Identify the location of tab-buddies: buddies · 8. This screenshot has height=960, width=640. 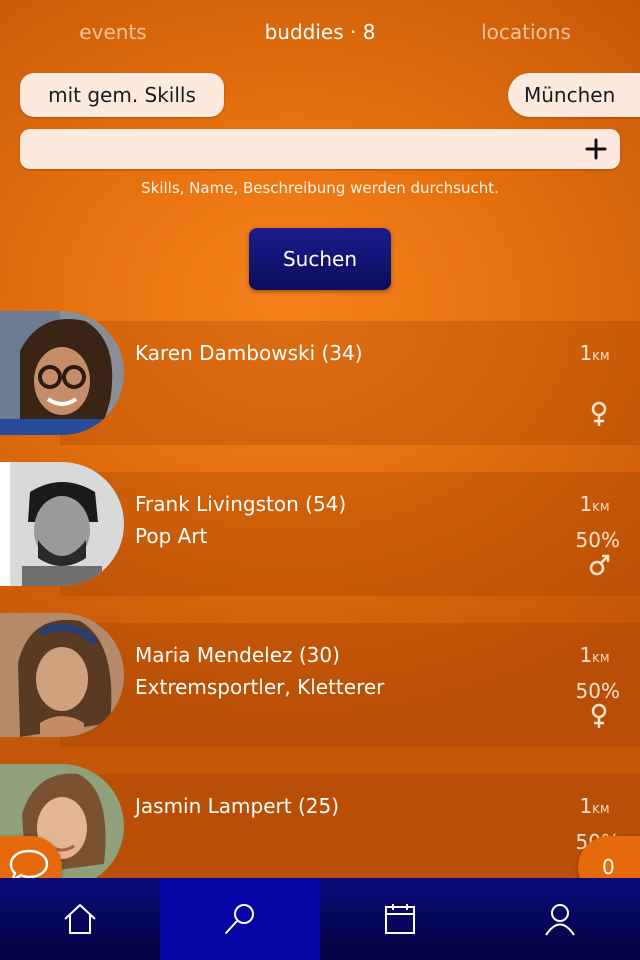
(320, 32).